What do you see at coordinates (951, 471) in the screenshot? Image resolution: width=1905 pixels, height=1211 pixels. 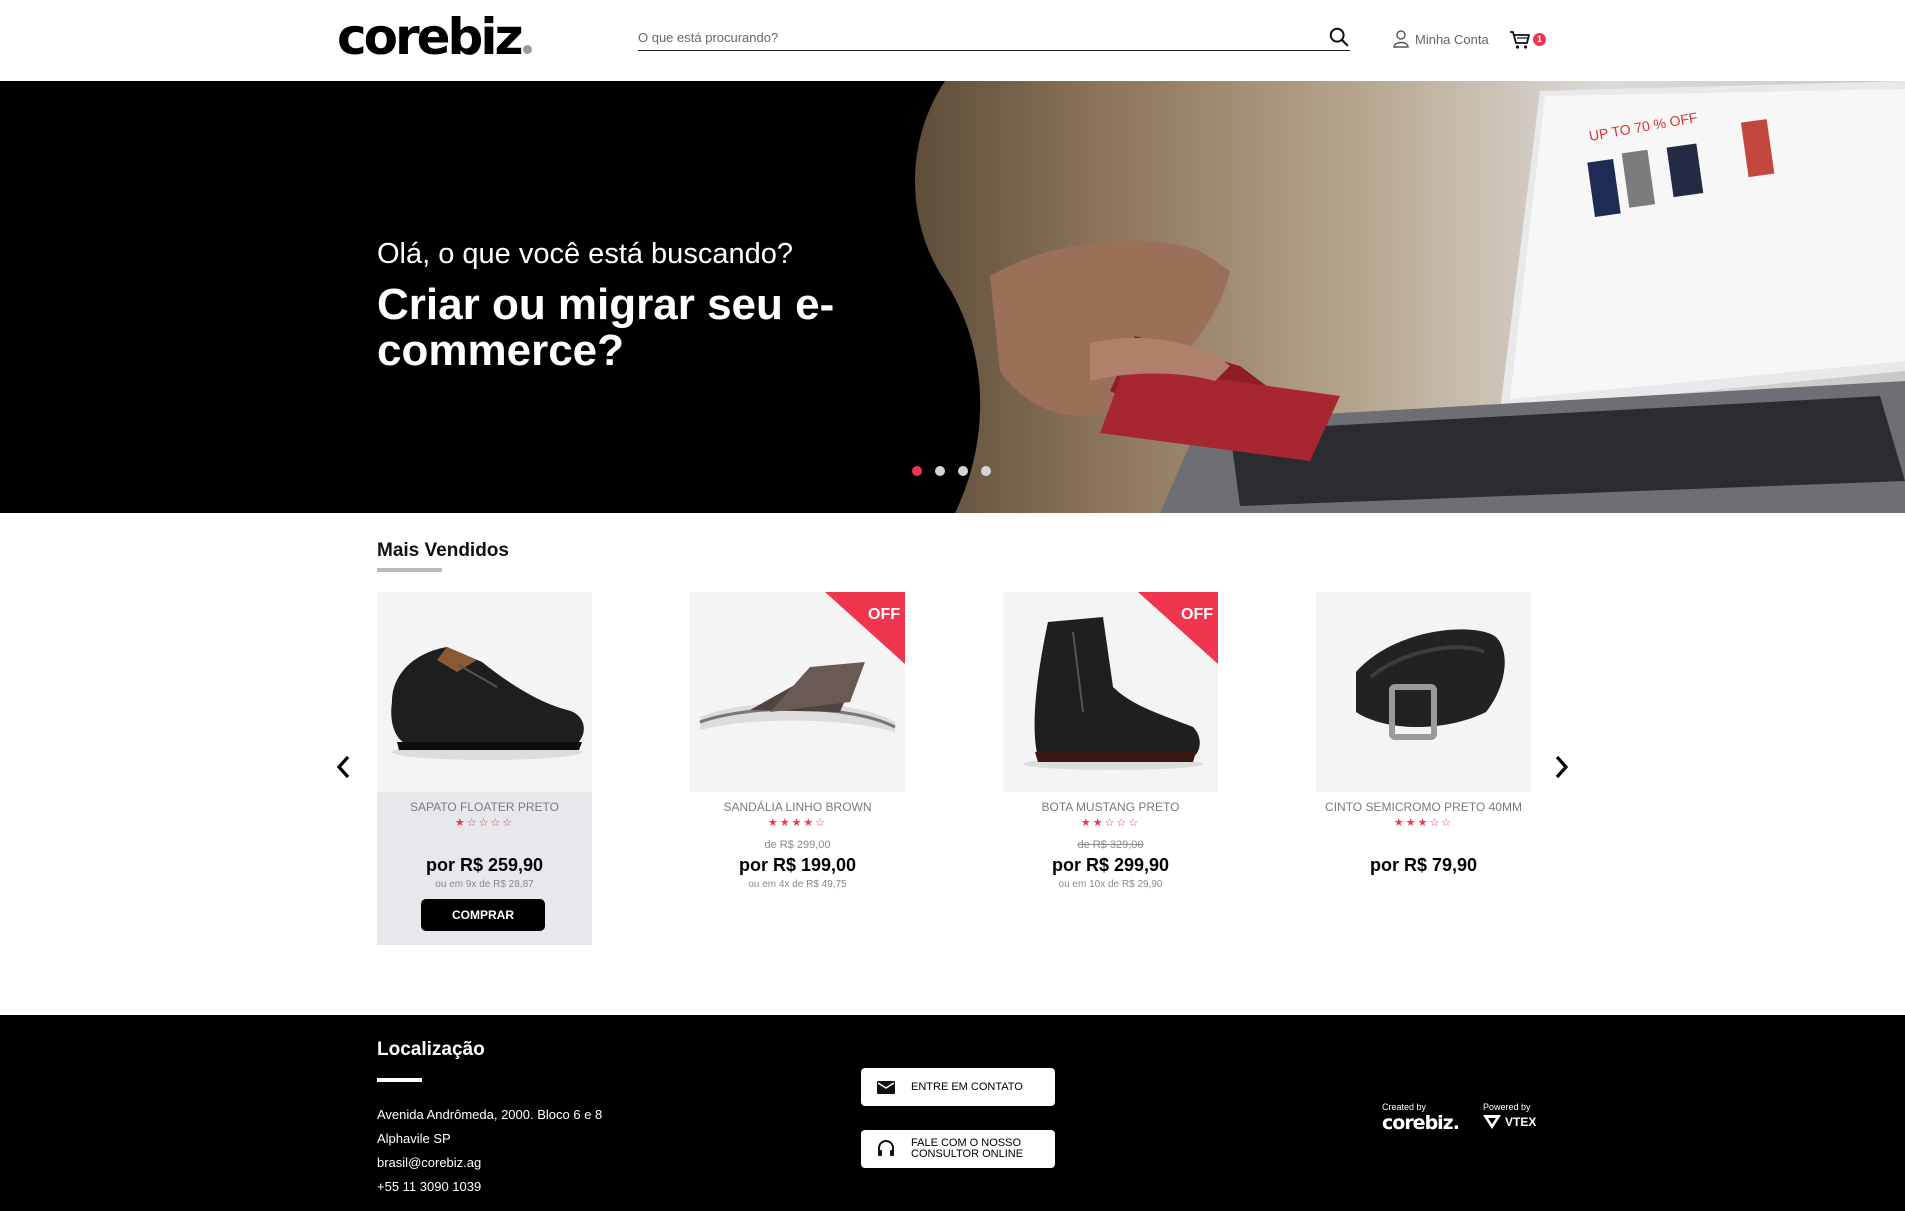 I see `carousel-dots` at bounding box center [951, 471].